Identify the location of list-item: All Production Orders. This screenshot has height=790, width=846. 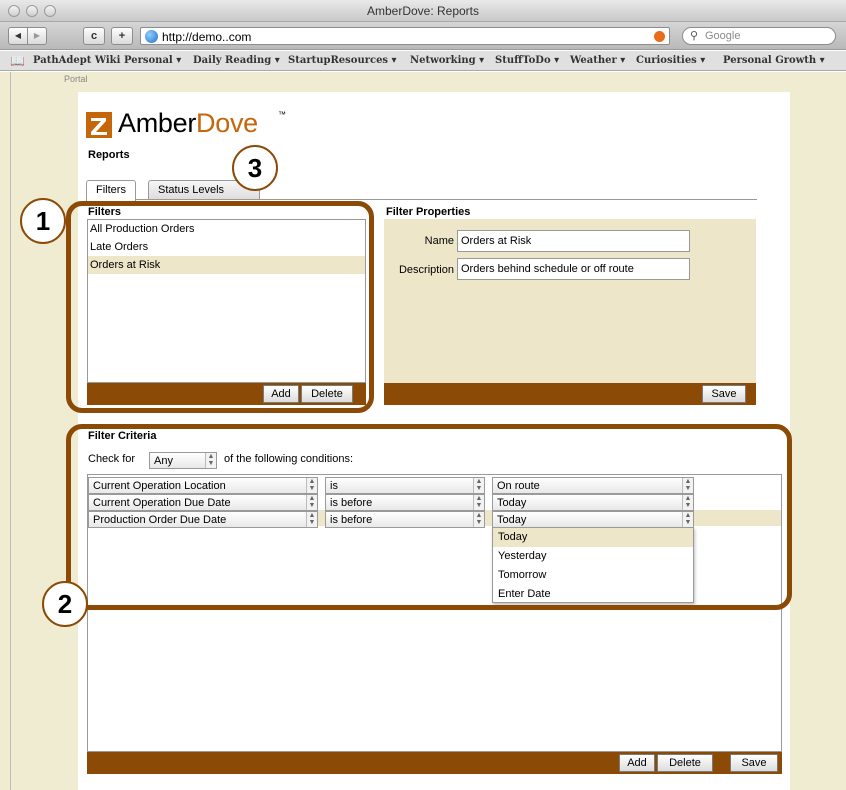
(226, 229).